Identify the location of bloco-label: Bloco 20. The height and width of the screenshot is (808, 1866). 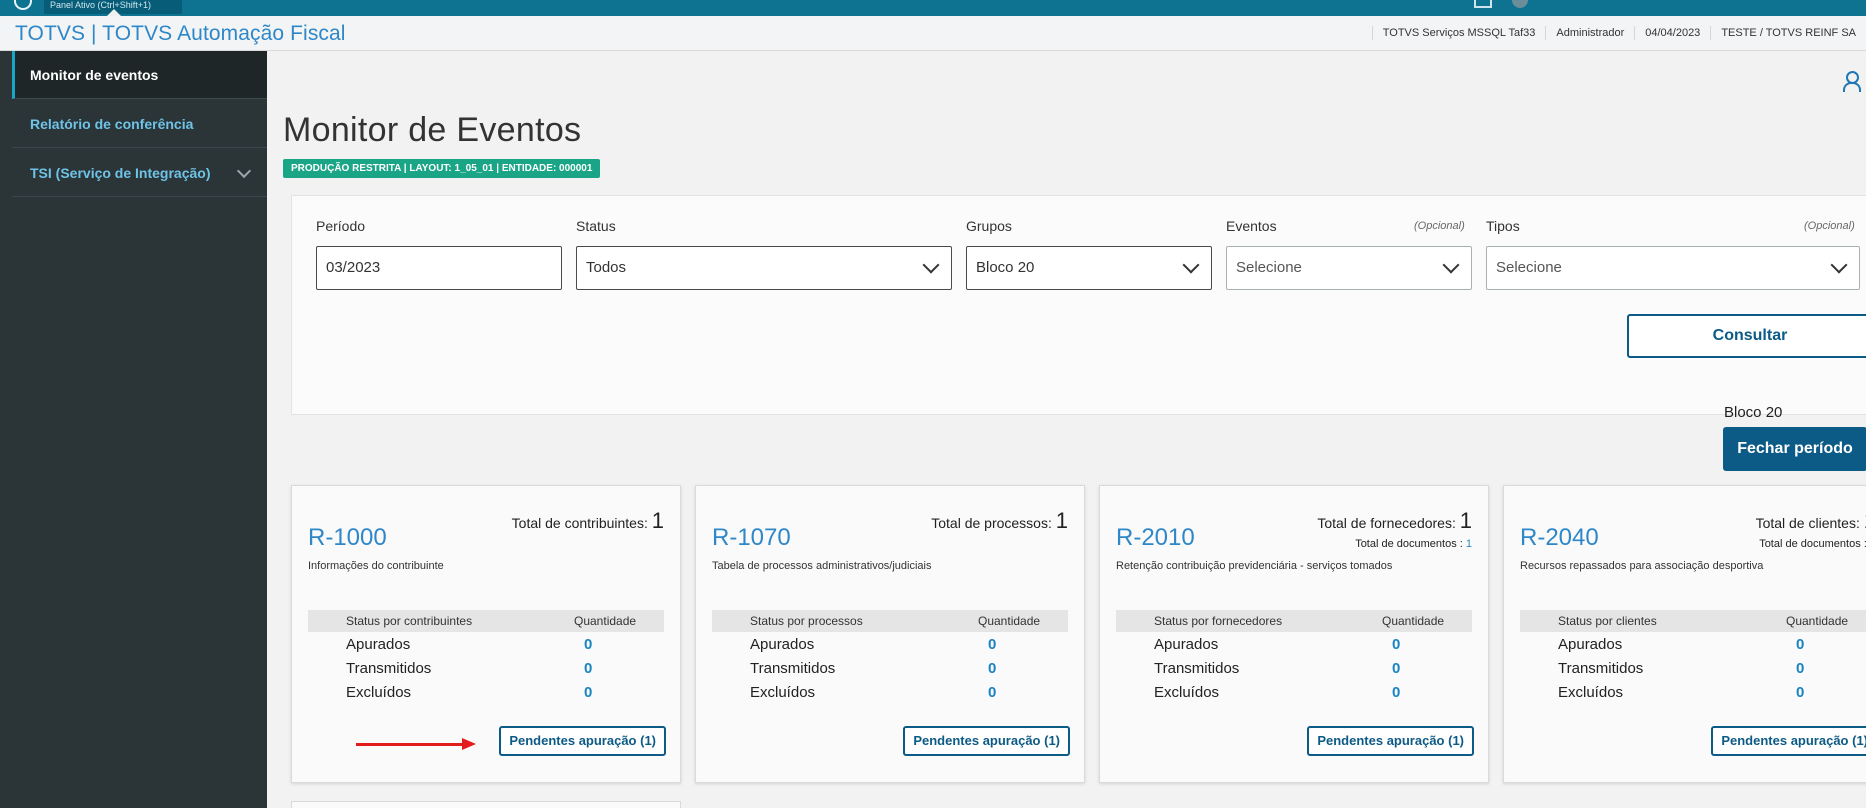
(1753, 412).